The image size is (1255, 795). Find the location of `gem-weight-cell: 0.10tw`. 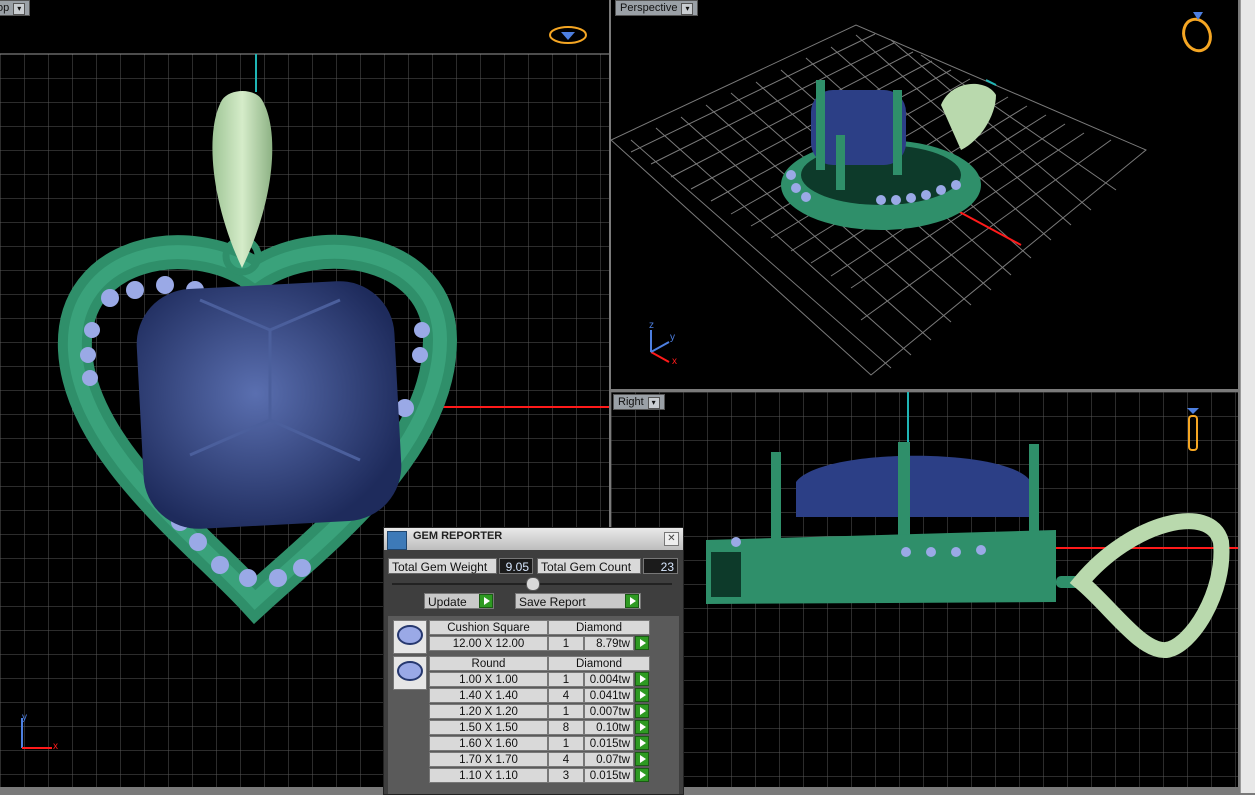

gem-weight-cell: 0.10tw is located at coordinates (609, 727).